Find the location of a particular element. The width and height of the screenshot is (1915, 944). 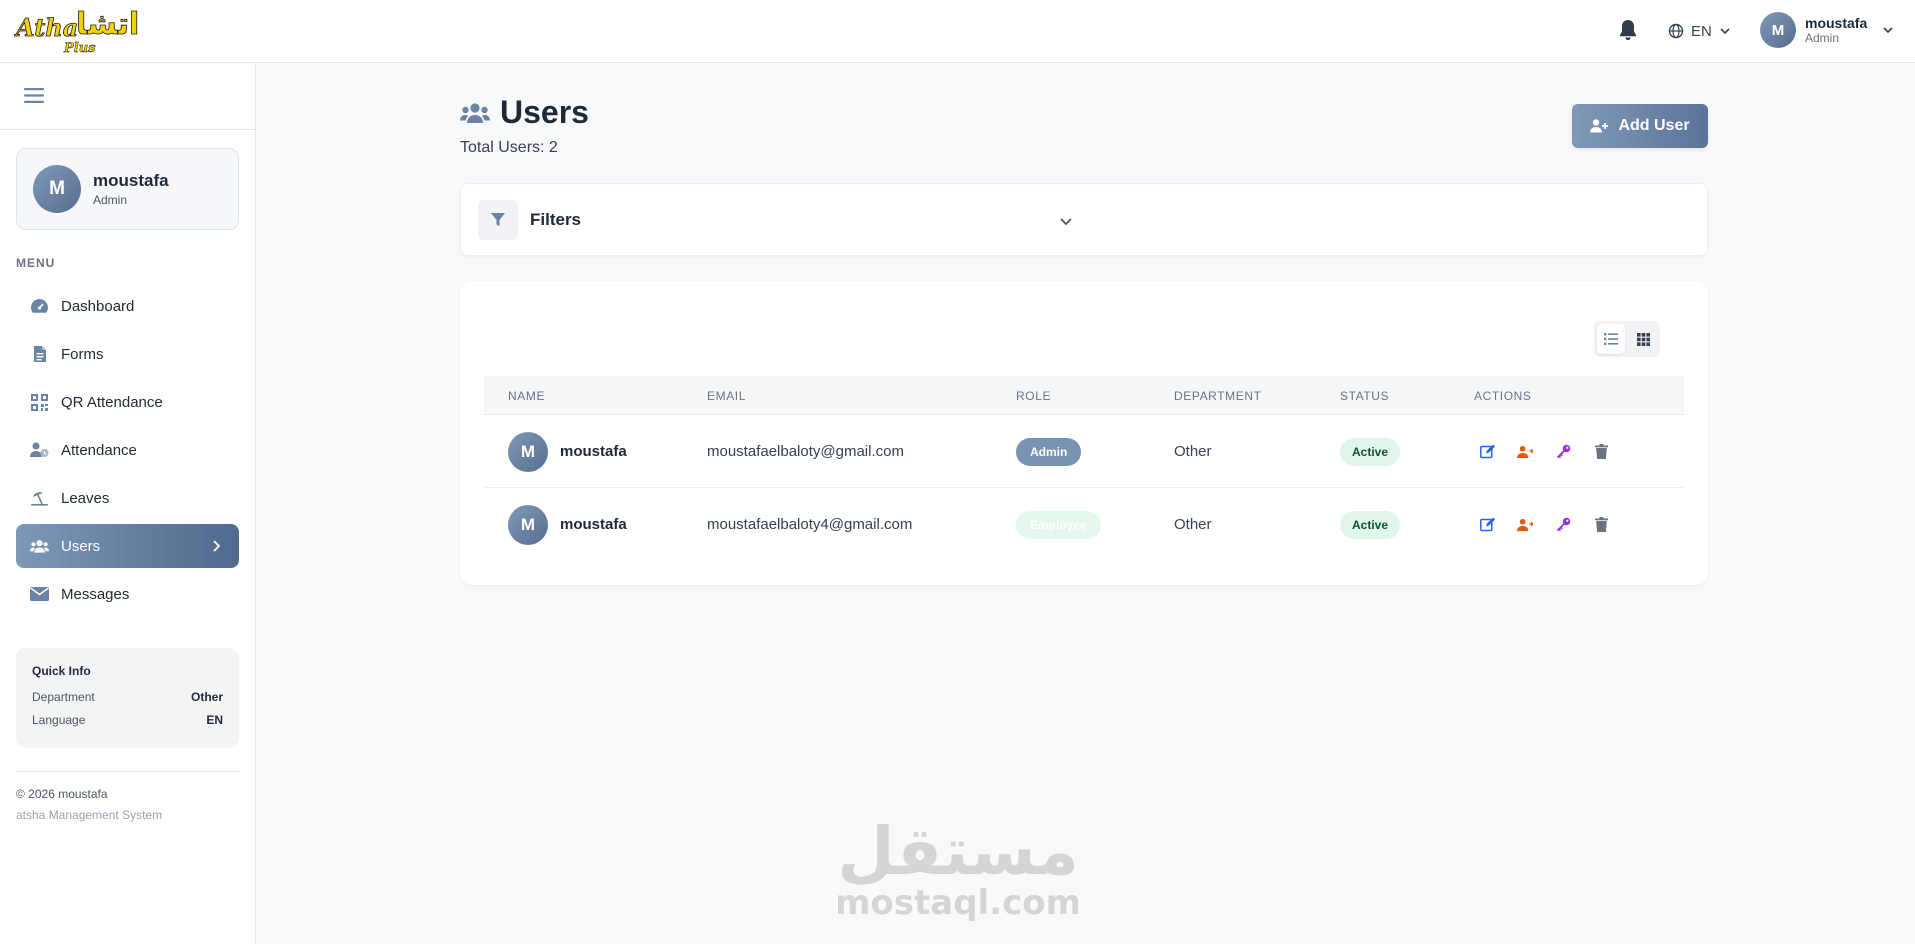

gauge-icon is located at coordinates (39, 306).